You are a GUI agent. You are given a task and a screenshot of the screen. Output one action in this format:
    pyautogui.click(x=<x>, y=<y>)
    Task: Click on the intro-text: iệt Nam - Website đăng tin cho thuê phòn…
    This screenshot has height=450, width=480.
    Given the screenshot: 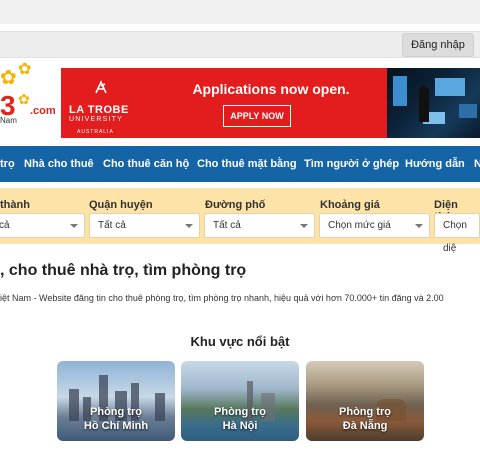 What is the action you would take?
    pyautogui.click(x=222, y=298)
    